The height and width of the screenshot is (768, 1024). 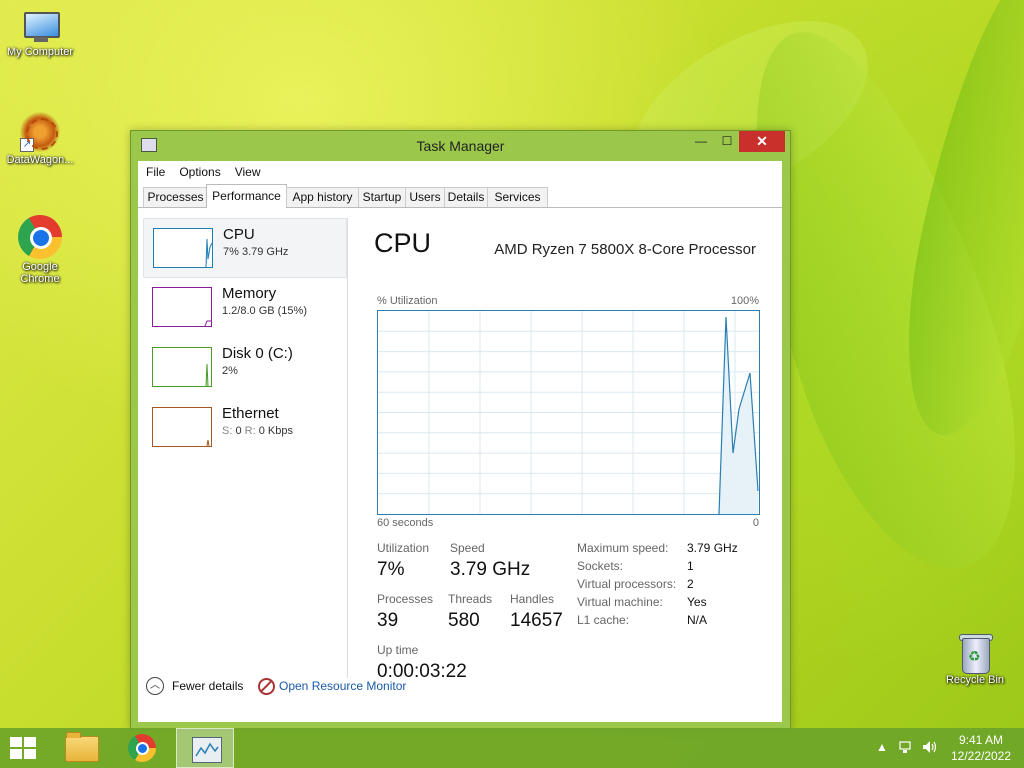 What do you see at coordinates (490, 569) in the screenshot?
I see `speed-value: 3.79 GHz` at bounding box center [490, 569].